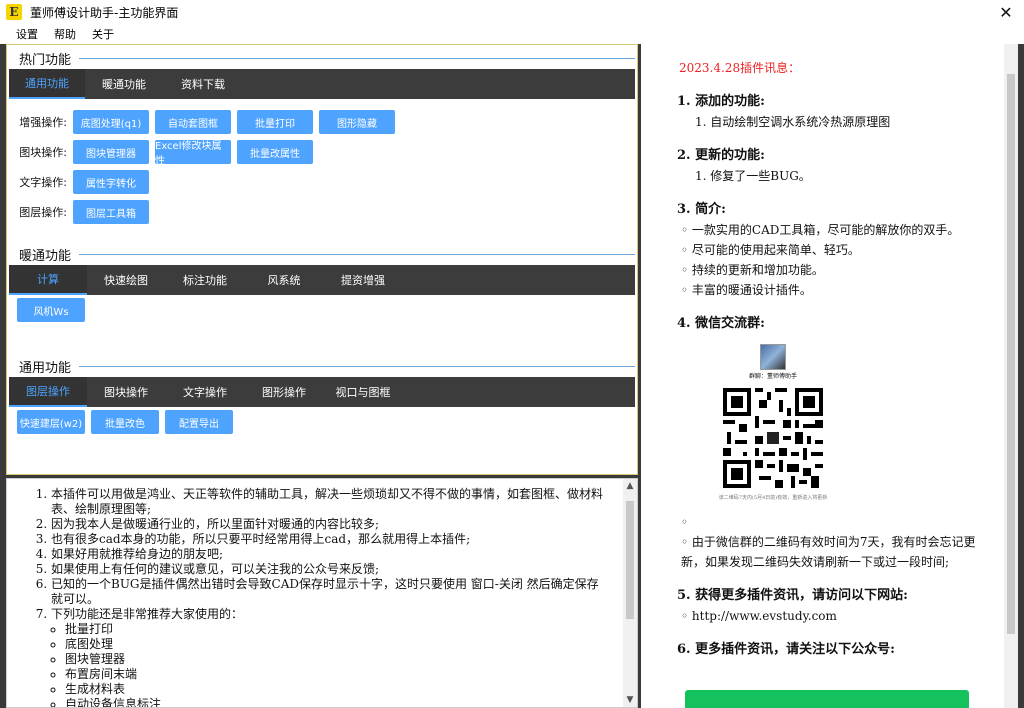  What do you see at coordinates (51, 310) in the screenshot?
I see `fan-ws-button: 风机Ws` at bounding box center [51, 310].